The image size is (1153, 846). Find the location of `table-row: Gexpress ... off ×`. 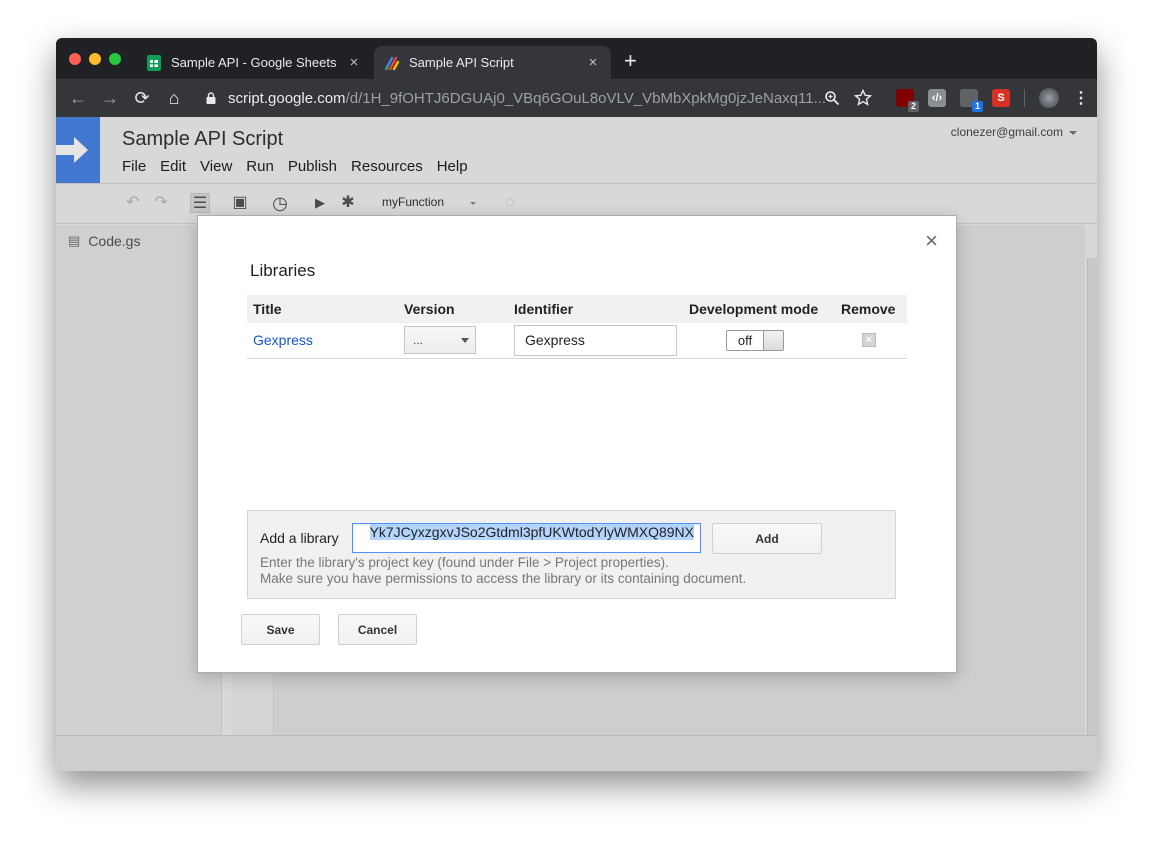

table-row: Gexpress ... off × is located at coordinates (577, 341).